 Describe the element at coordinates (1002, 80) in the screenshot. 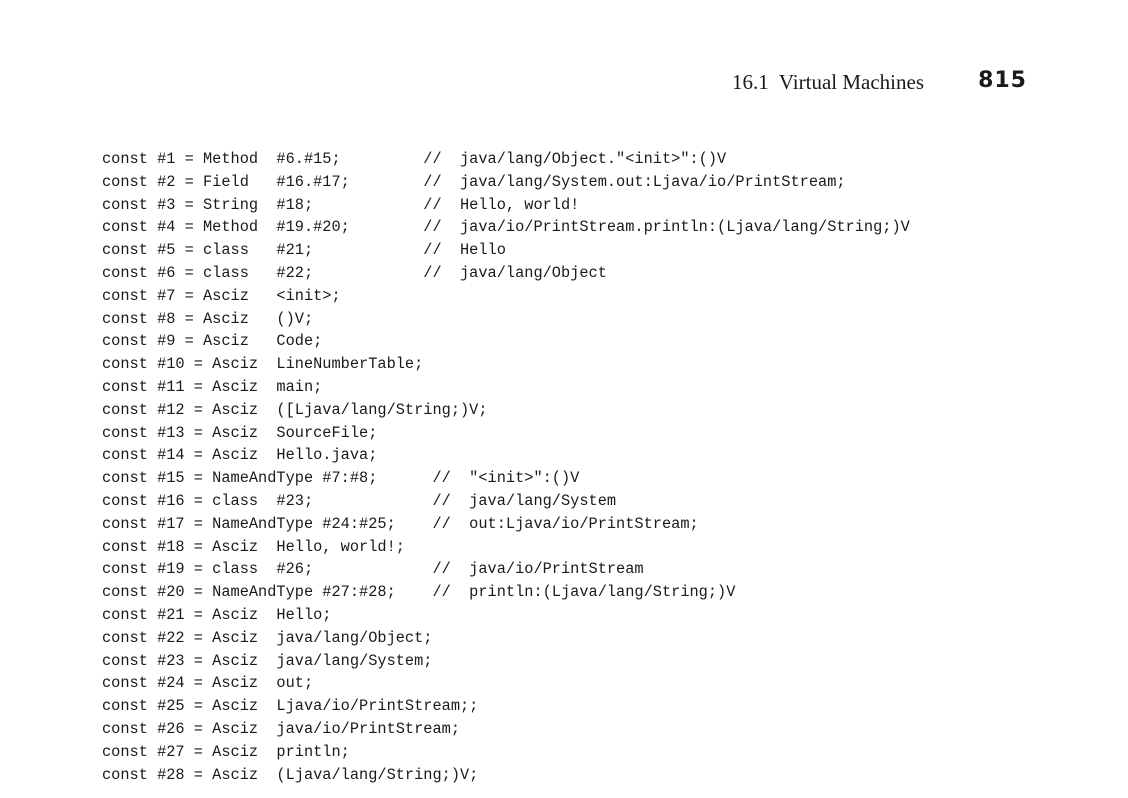

I see `page-number: 815` at that location.